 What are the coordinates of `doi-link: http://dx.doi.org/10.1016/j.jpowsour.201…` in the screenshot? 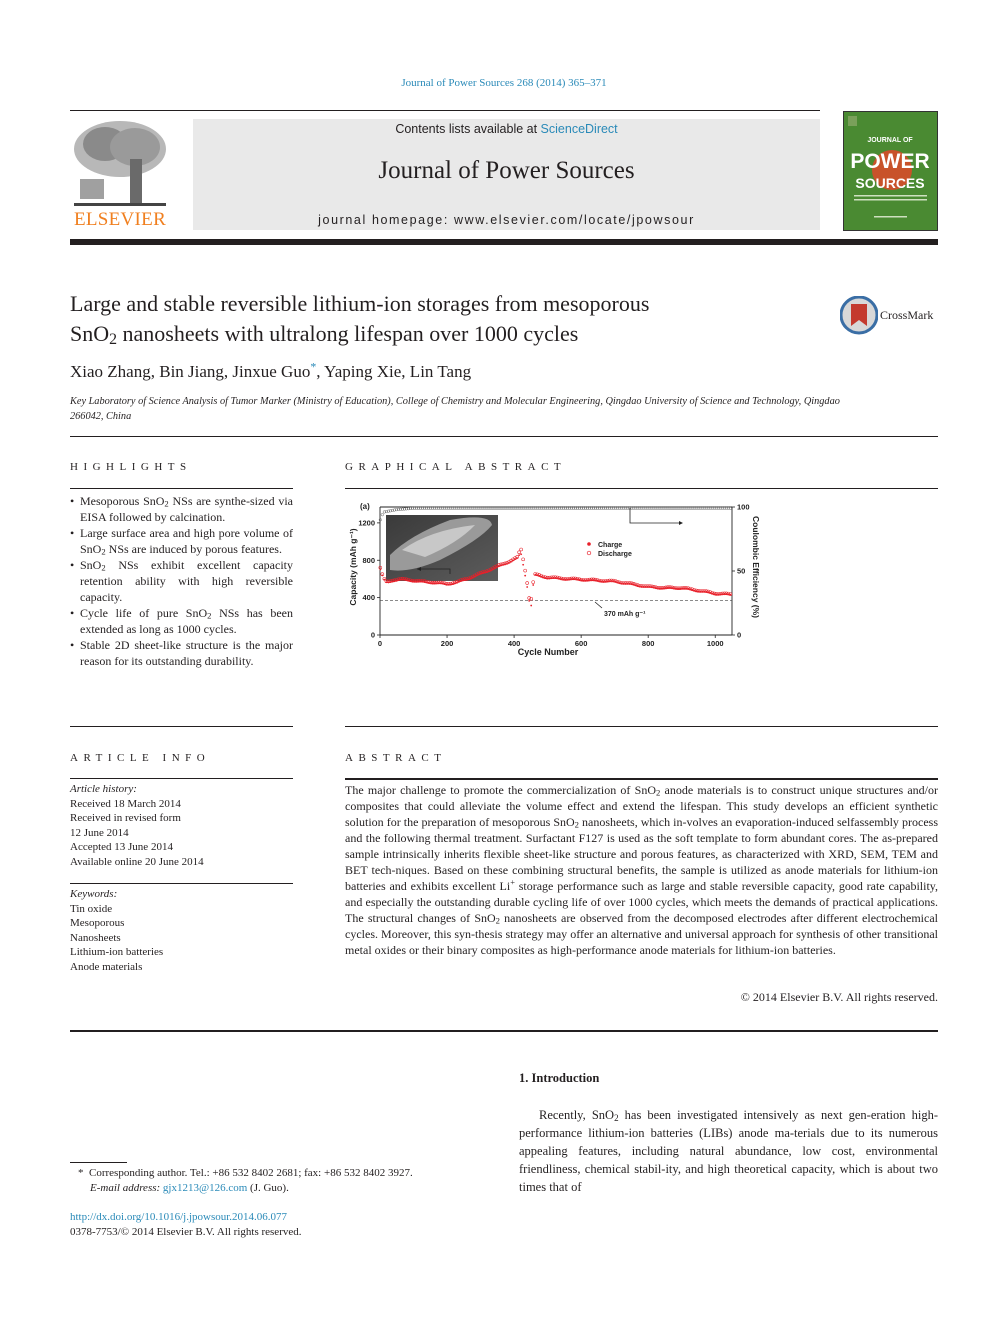 It's located at (178, 1217).